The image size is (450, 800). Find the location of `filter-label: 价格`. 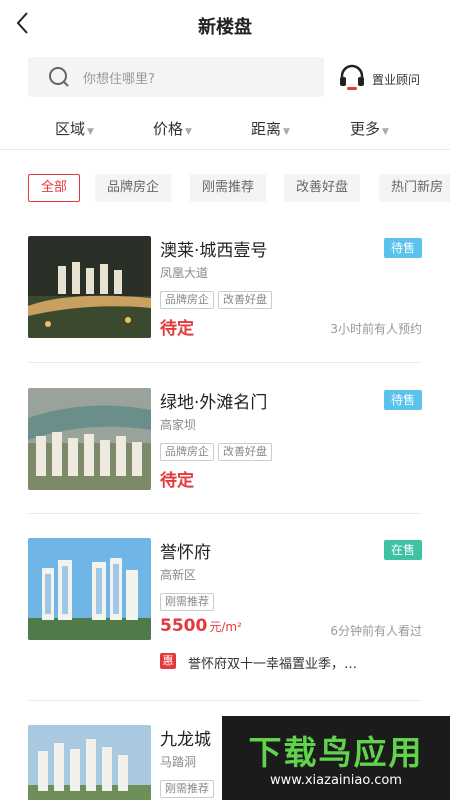

filter-label: 价格 is located at coordinates (168, 129).